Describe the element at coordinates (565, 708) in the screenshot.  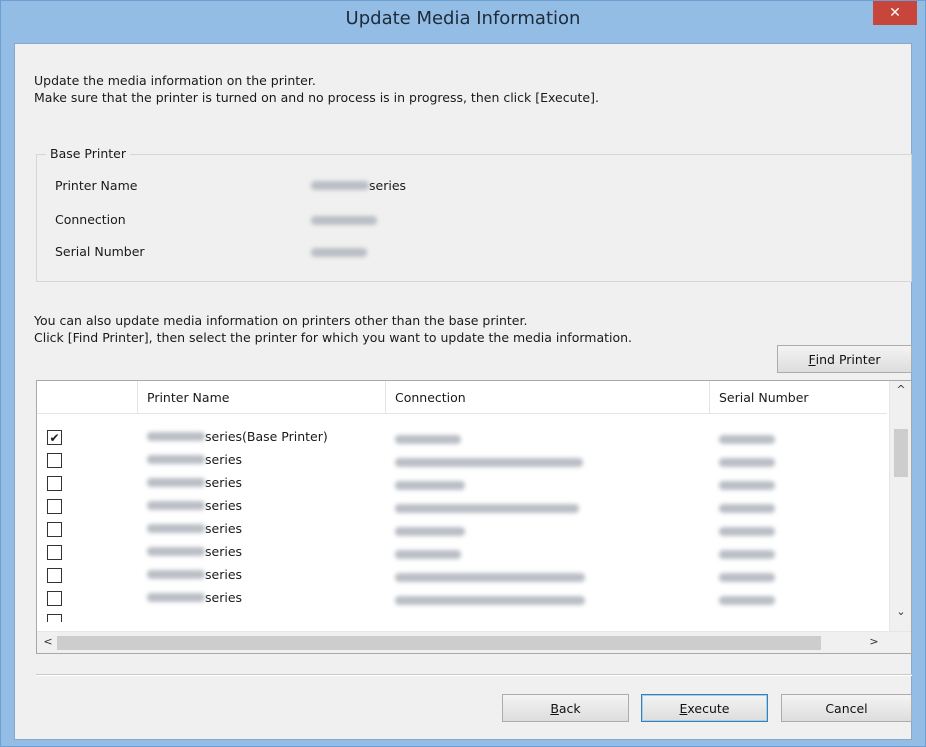
I see `back-button: Back` at that location.